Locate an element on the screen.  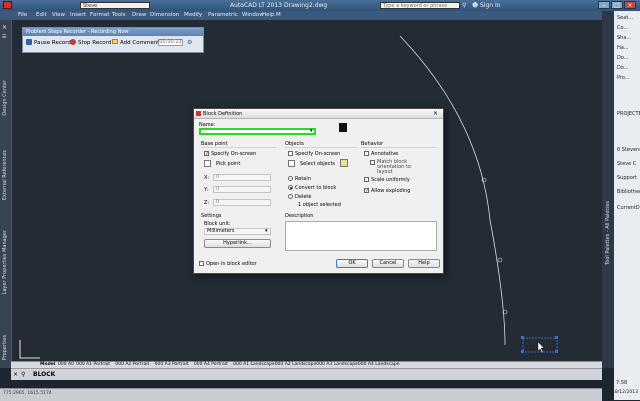
delete-radio is located at coordinates (290, 196).